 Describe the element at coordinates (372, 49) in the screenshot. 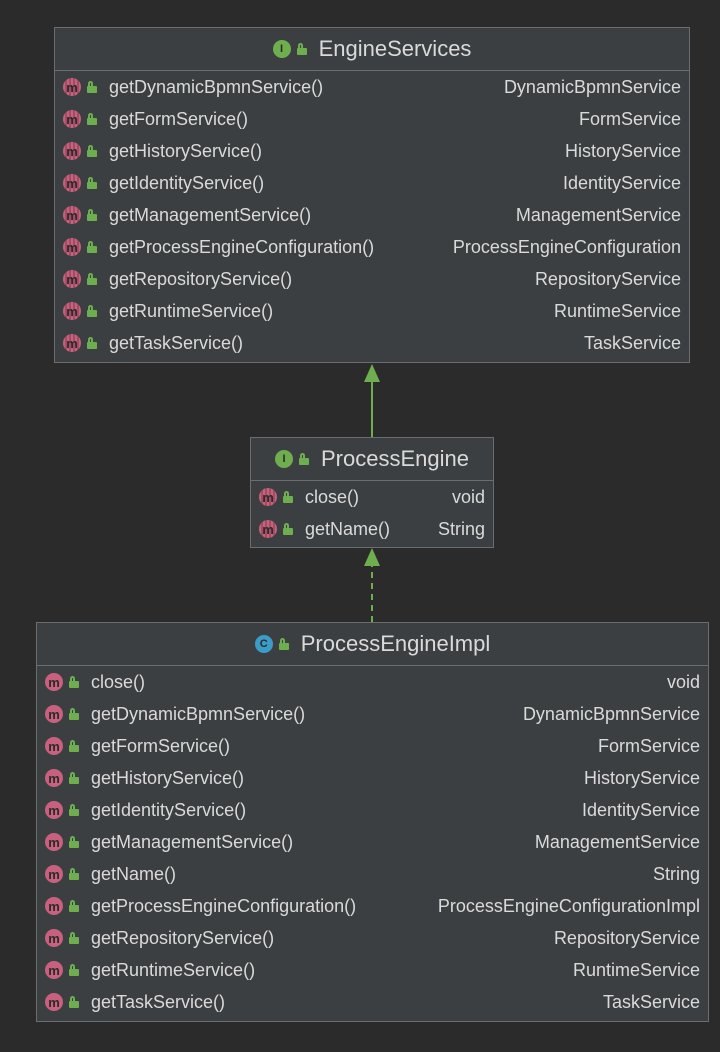

I see `engine-services-header: I EngineServices` at that location.